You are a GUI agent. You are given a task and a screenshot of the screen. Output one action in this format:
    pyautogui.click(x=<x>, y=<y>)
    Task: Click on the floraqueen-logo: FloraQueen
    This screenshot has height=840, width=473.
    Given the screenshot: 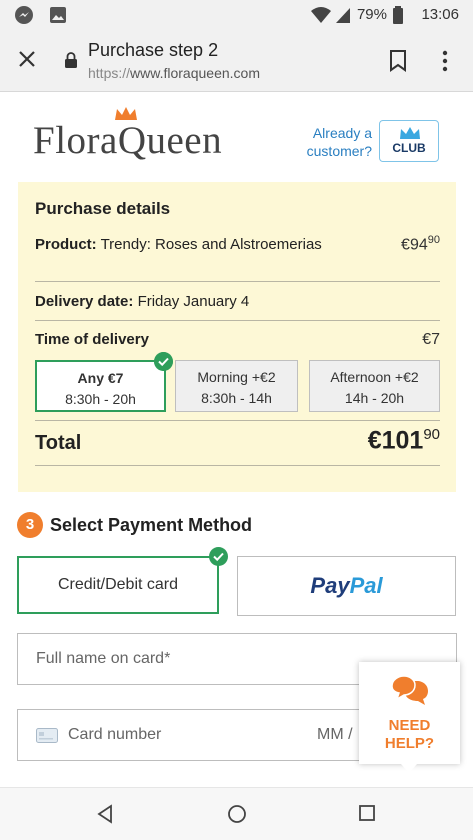 What is the action you would take?
    pyautogui.click(x=128, y=135)
    